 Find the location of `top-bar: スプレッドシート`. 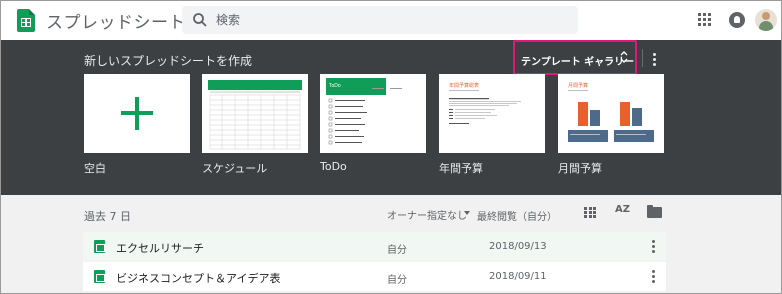

top-bar: スプレッドシート is located at coordinates (391, 20).